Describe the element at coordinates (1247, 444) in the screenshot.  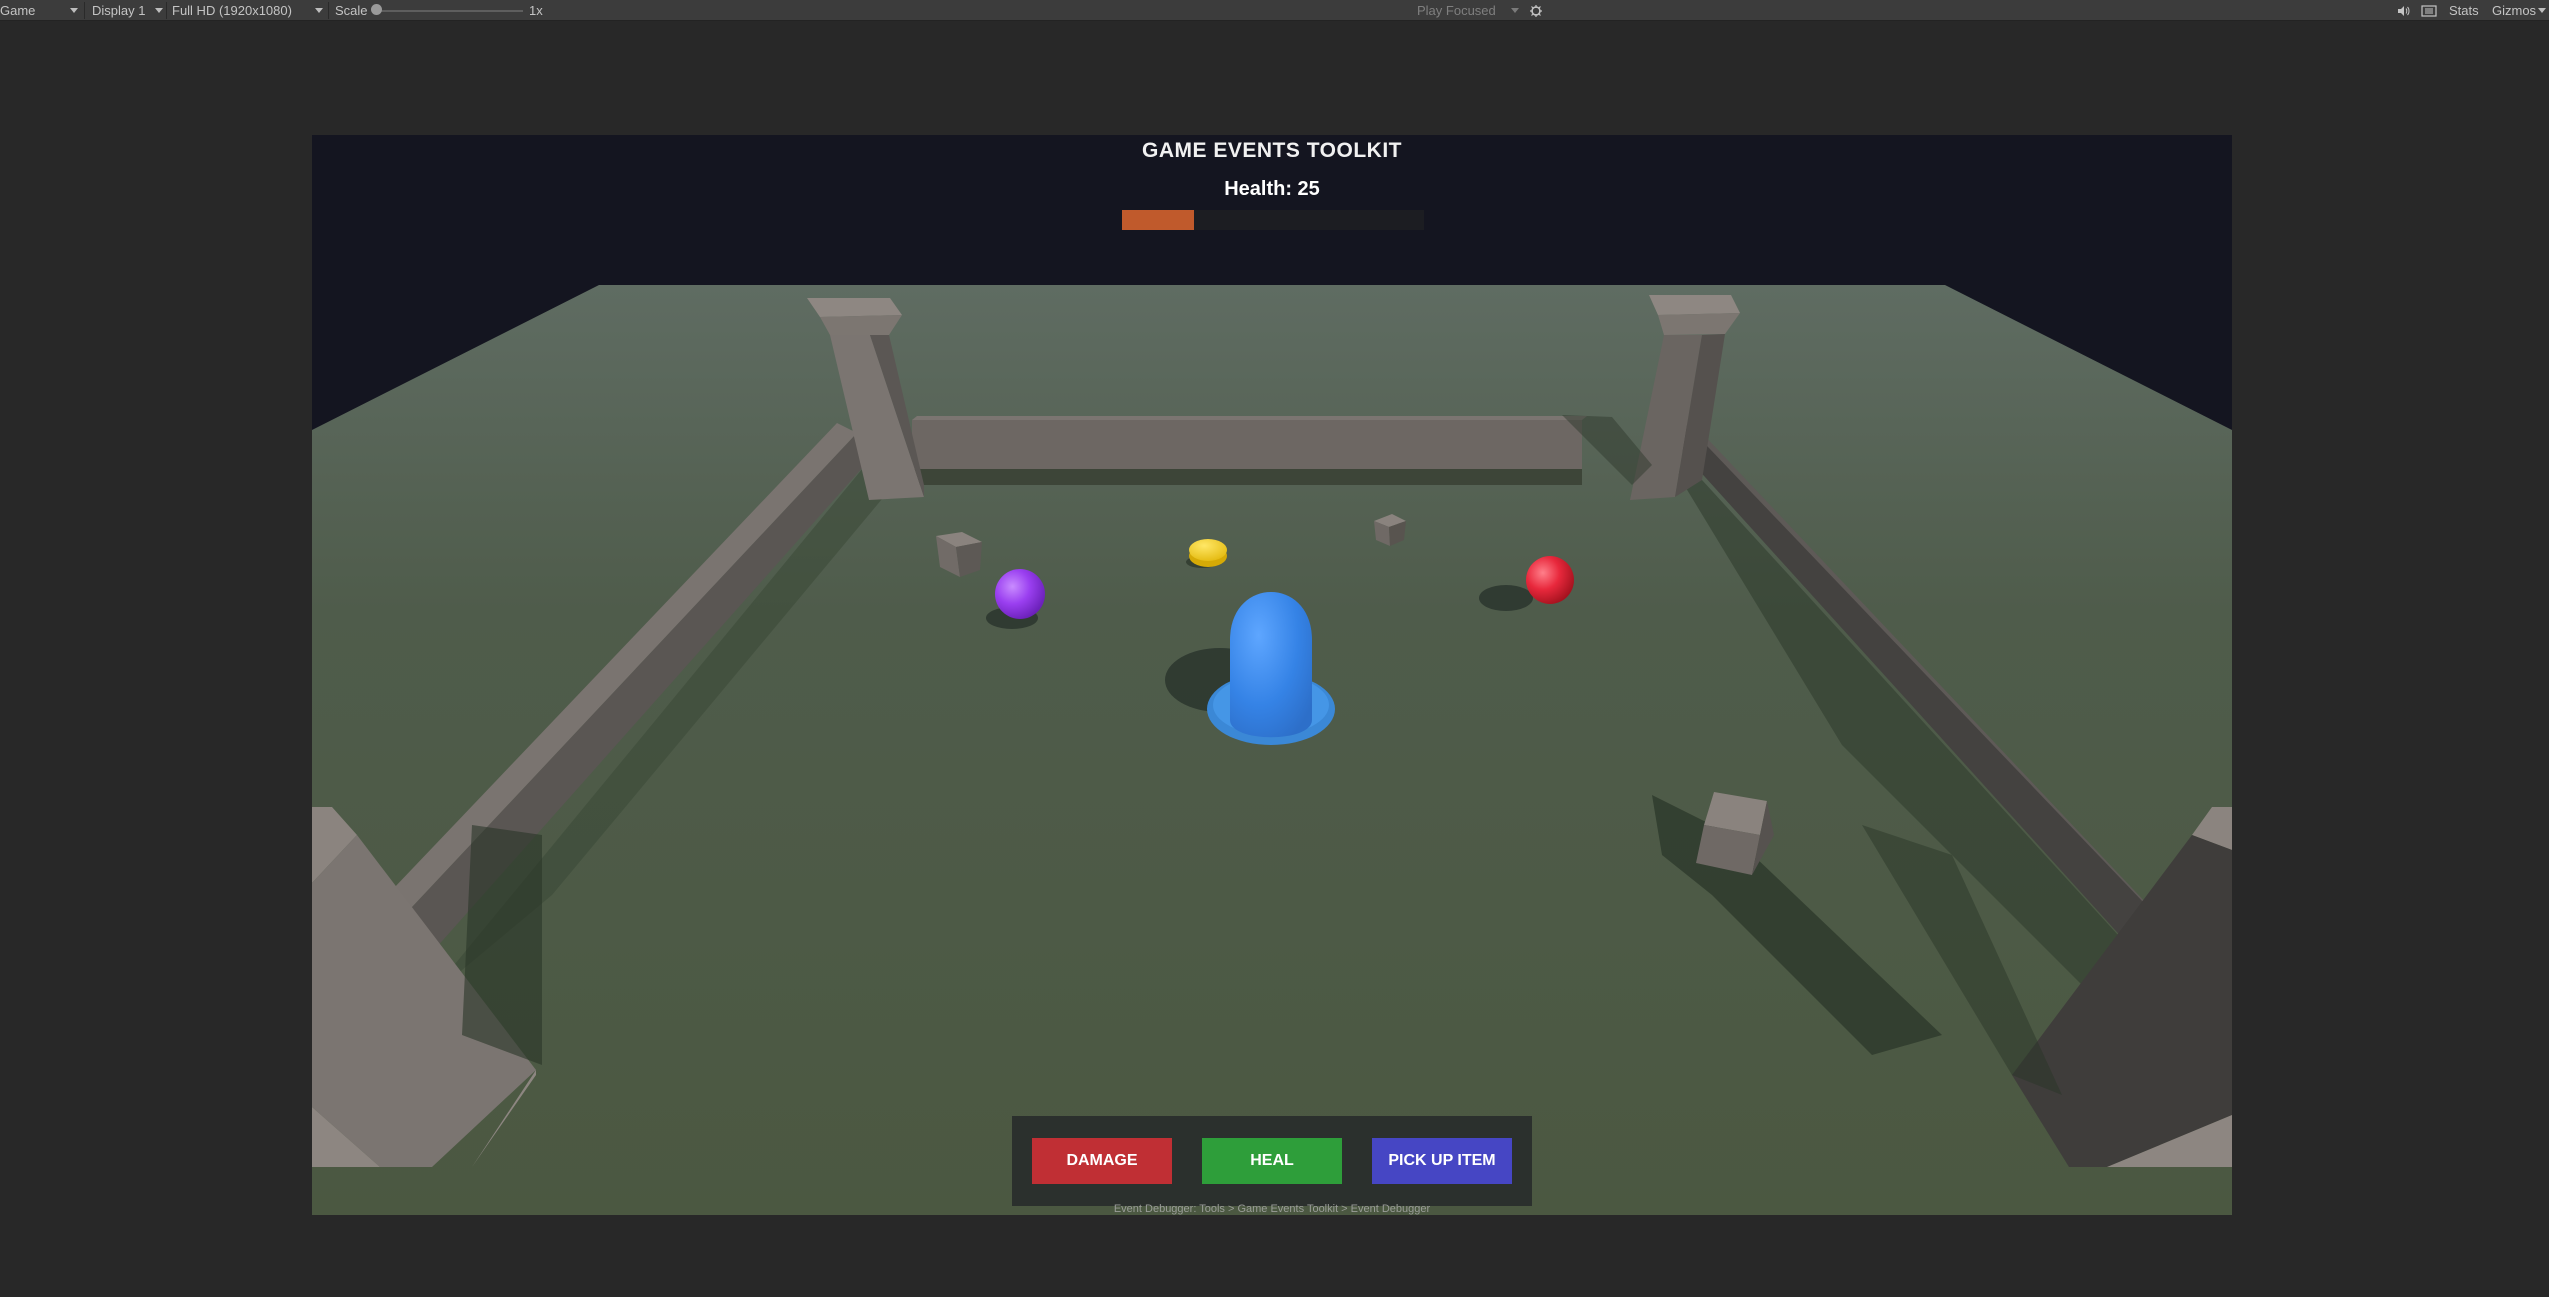
I see `back-wall-face` at that location.